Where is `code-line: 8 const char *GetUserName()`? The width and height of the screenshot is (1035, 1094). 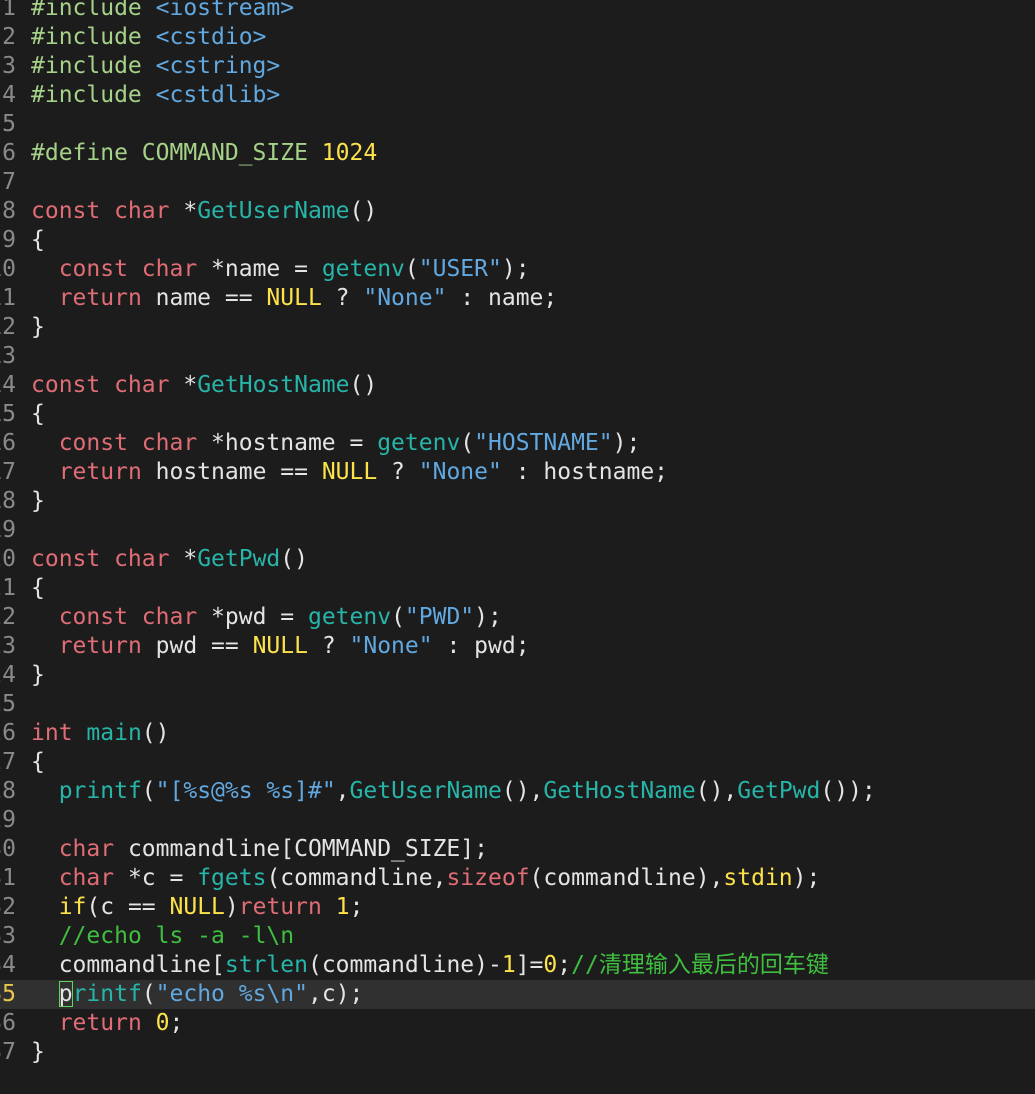 code-line: 8 const char *GetUserName() is located at coordinates (517, 211).